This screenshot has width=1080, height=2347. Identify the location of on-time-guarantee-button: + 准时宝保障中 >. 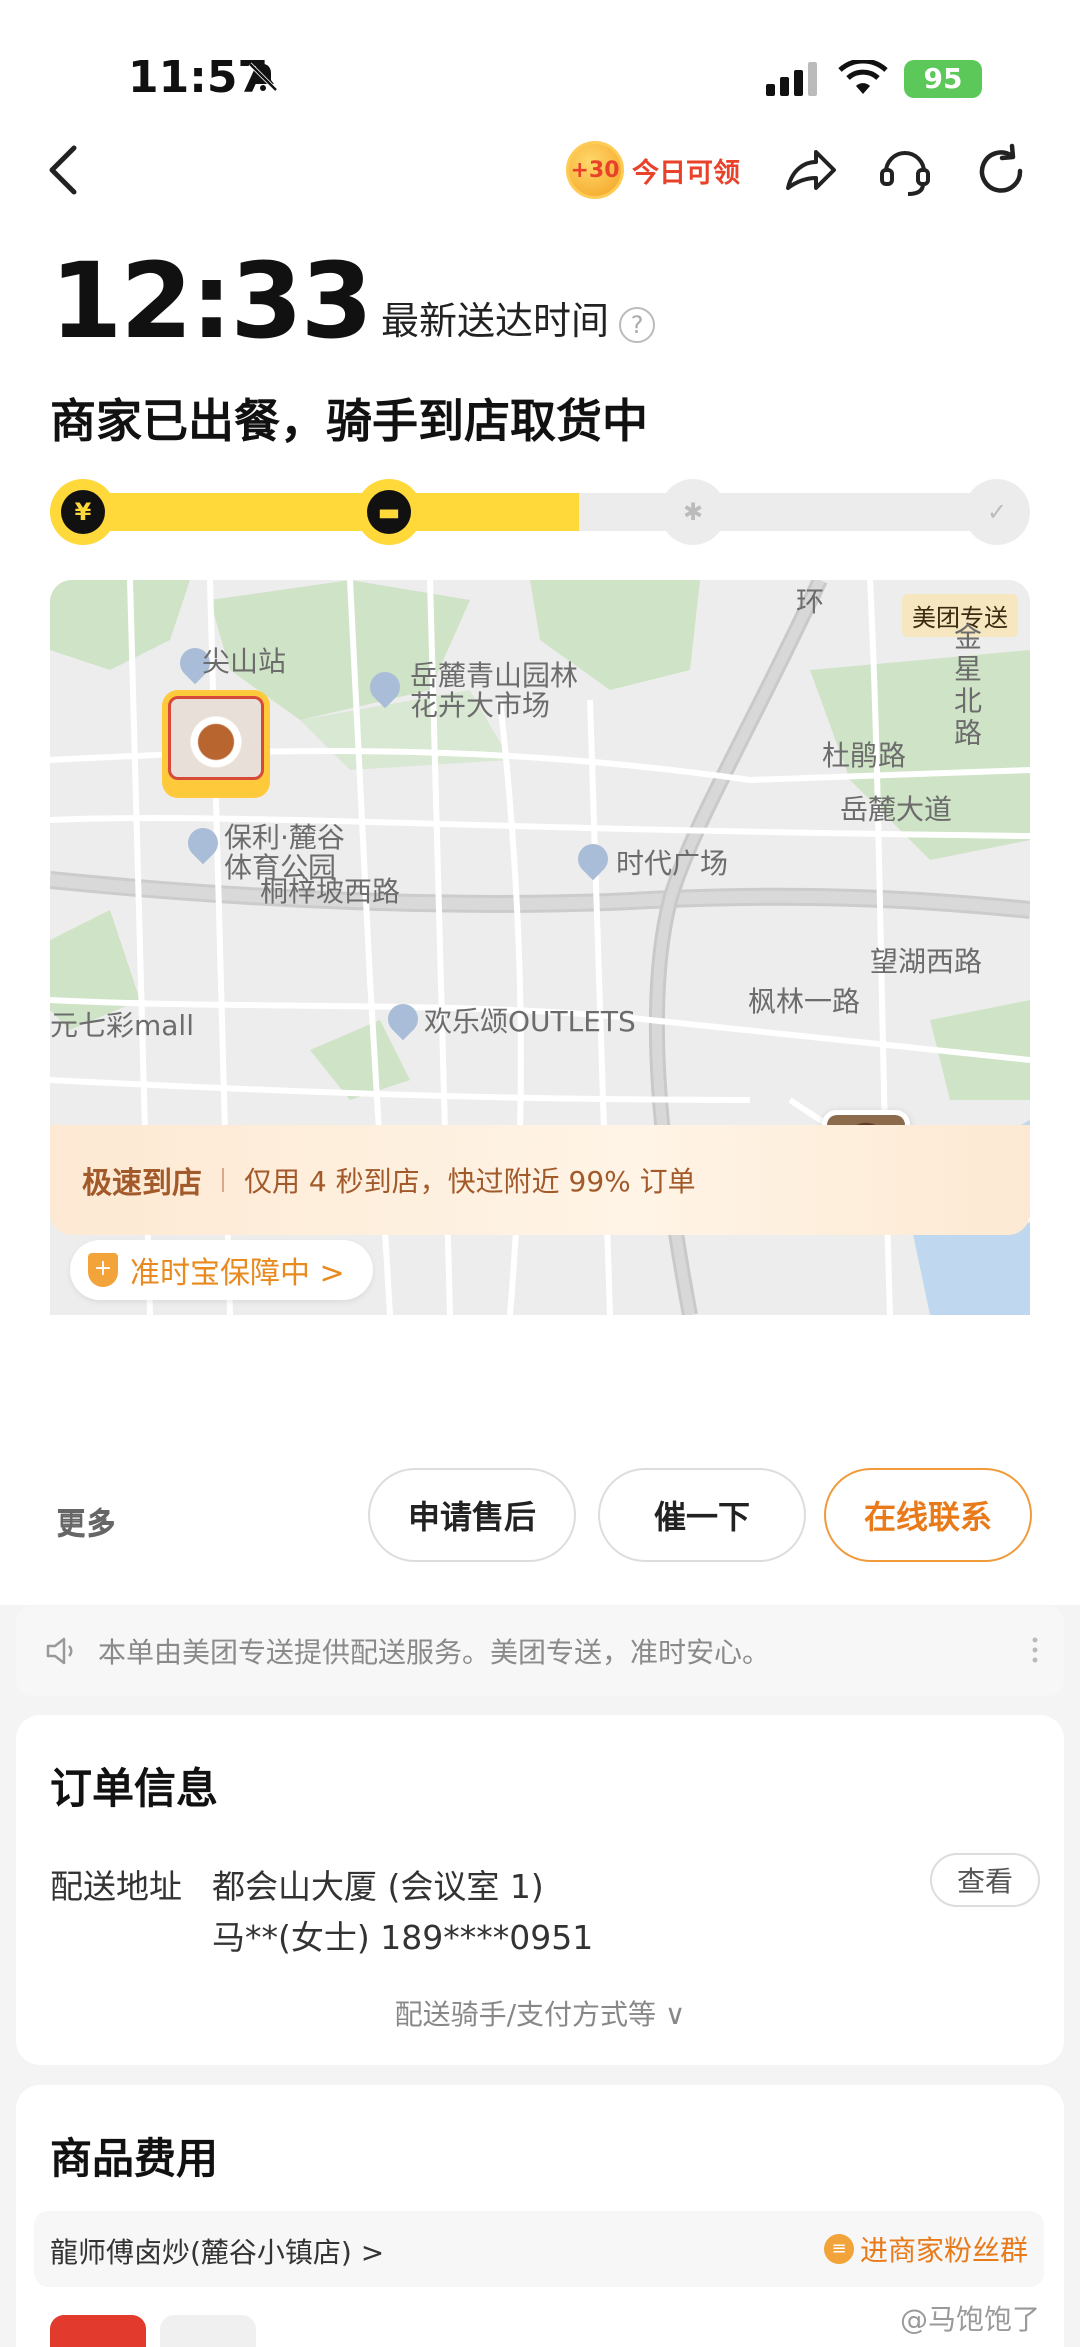
(221, 1270).